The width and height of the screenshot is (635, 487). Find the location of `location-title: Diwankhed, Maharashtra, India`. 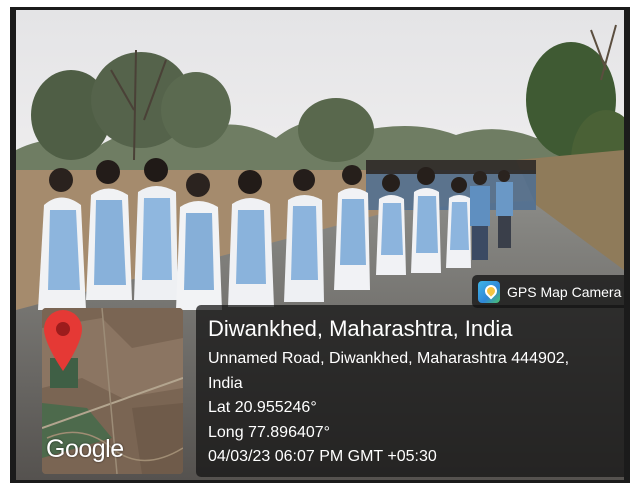

location-title: Diwankhed, Maharashtra, India is located at coordinates (360, 328).